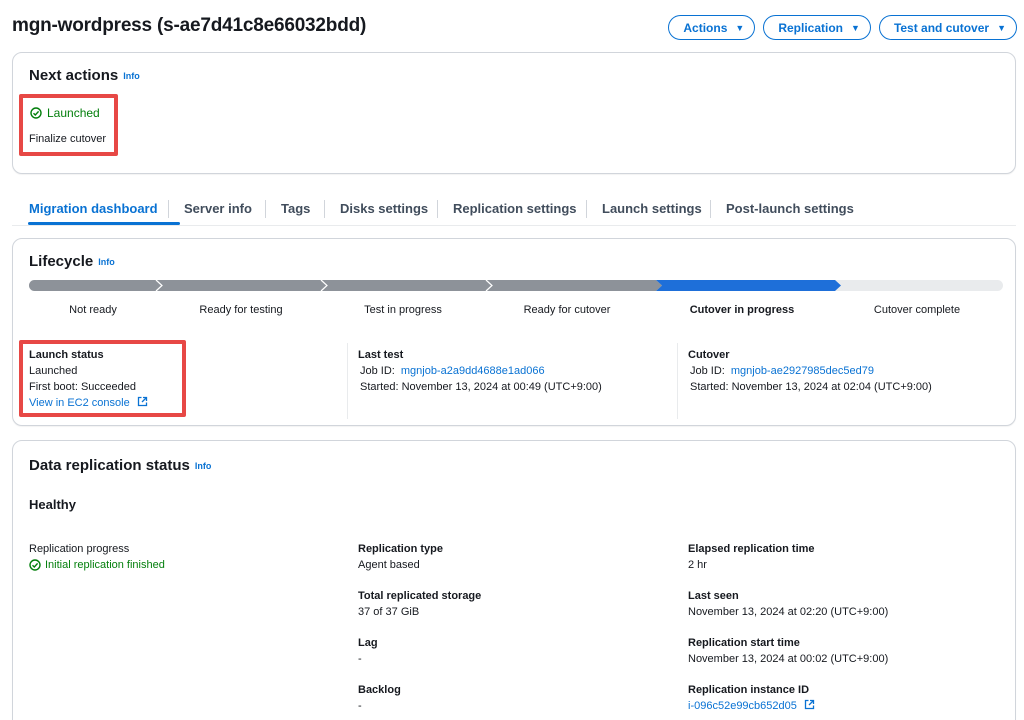  I want to click on cutover-job: Job ID: mgnjob-ae2927985dec5ed79, so click(810, 371).